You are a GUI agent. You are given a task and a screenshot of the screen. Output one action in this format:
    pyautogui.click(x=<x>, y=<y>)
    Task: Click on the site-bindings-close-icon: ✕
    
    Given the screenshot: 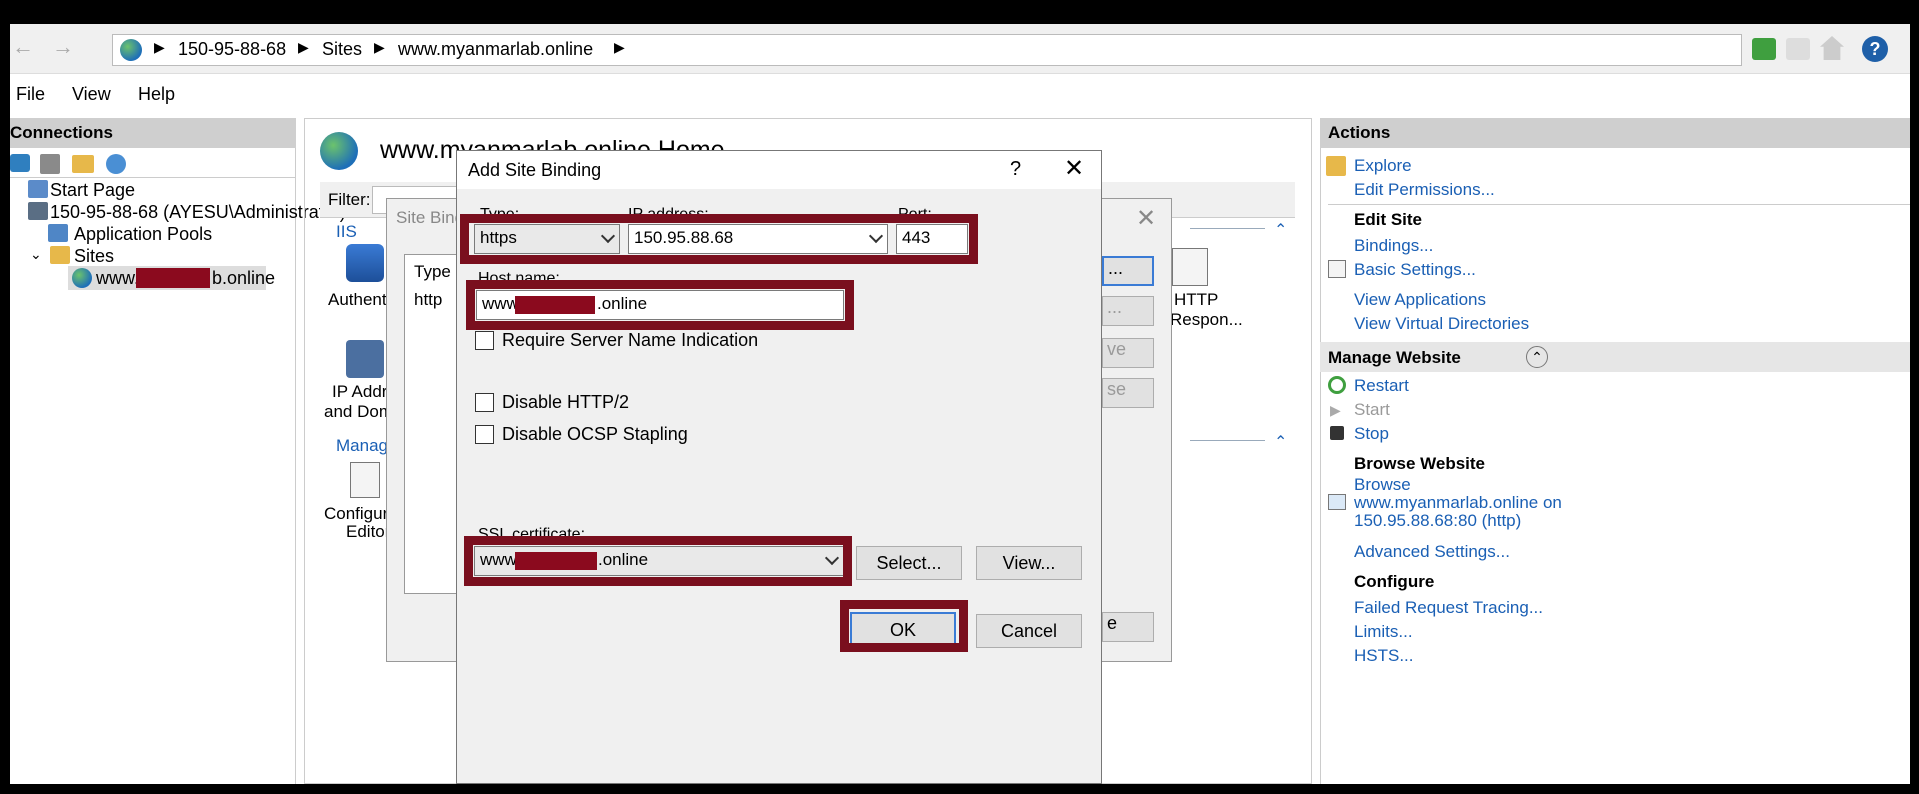 What is the action you would take?
    pyautogui.click(x=1146, y=218)
    